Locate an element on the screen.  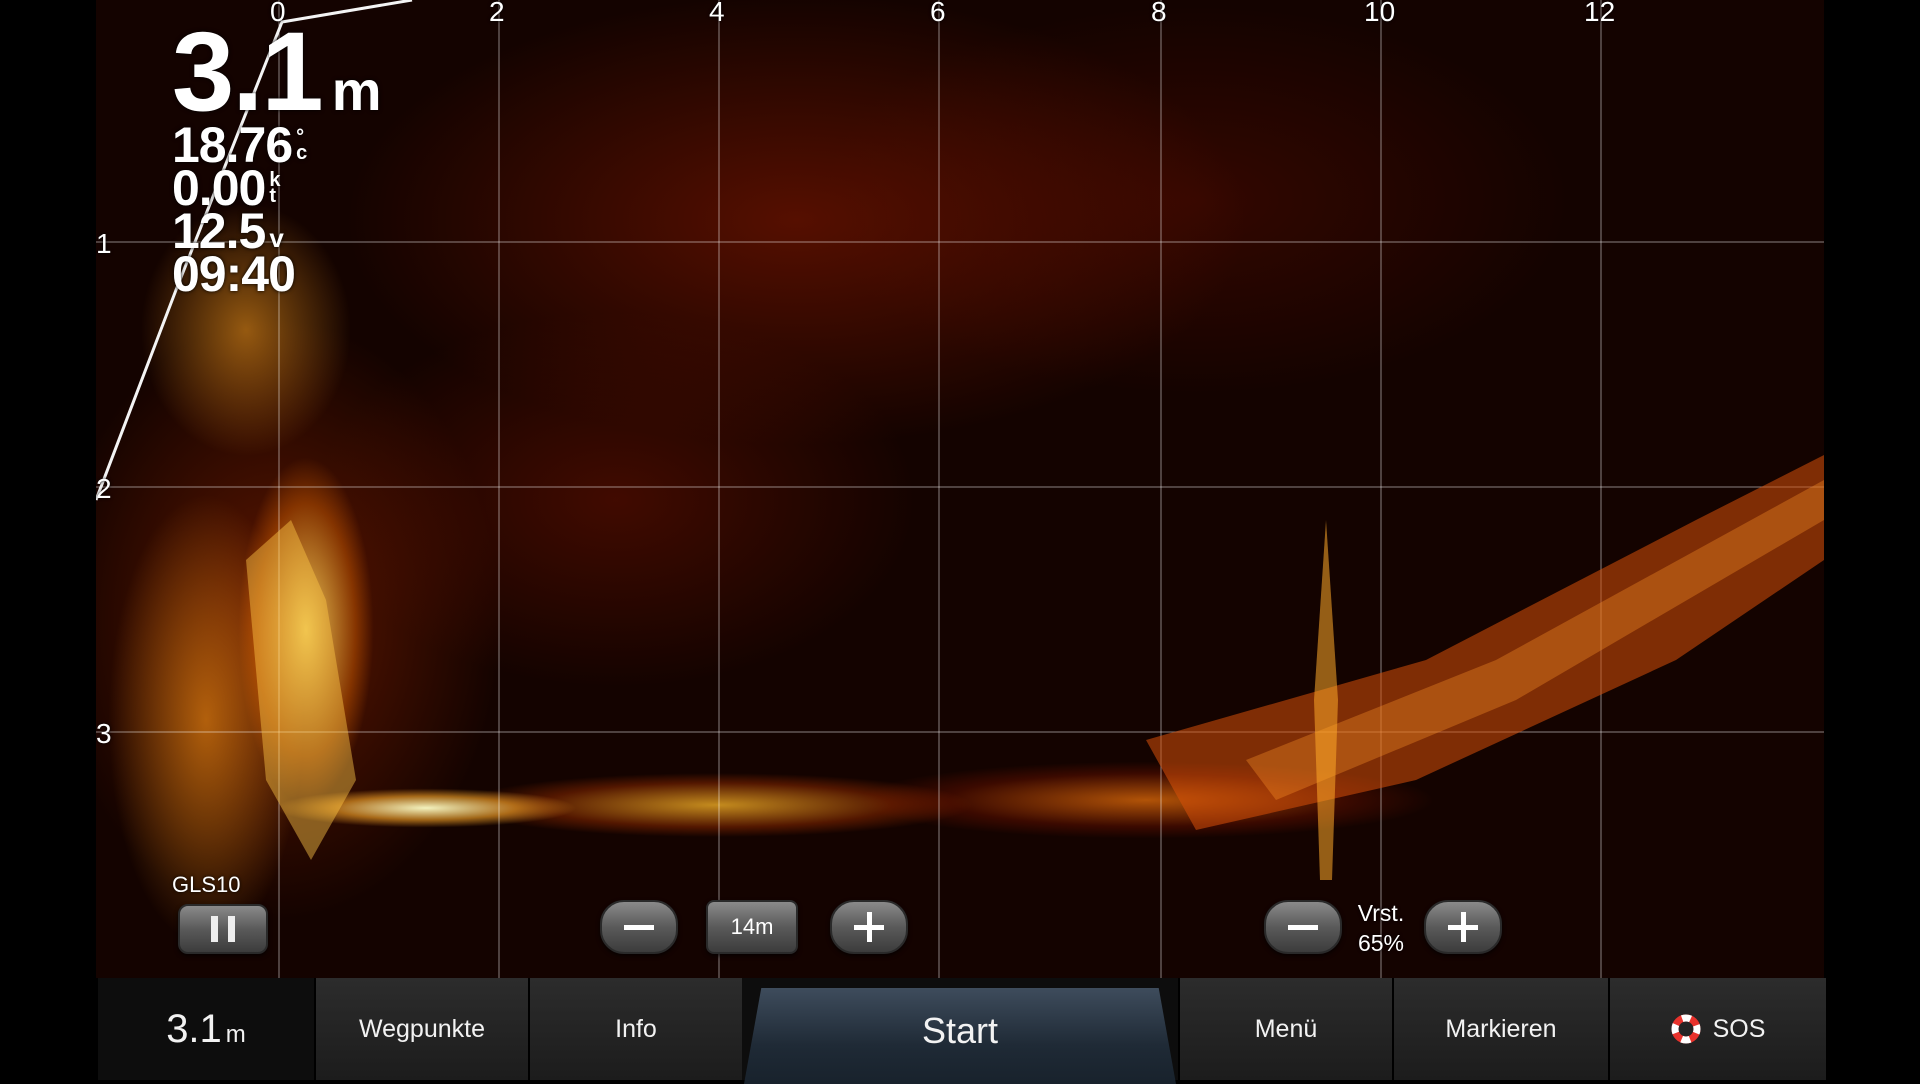
range-value-button: 14m is located at coordinates (752, 927).